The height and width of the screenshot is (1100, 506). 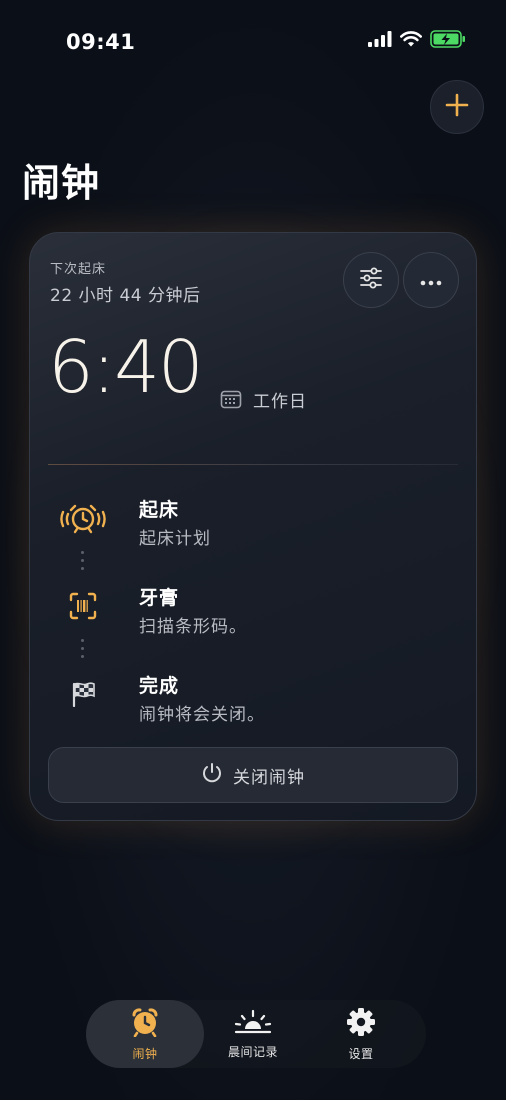 I want to click on dismiss-alarm-button: 关闭闹钟, so click(x=253, y=775).